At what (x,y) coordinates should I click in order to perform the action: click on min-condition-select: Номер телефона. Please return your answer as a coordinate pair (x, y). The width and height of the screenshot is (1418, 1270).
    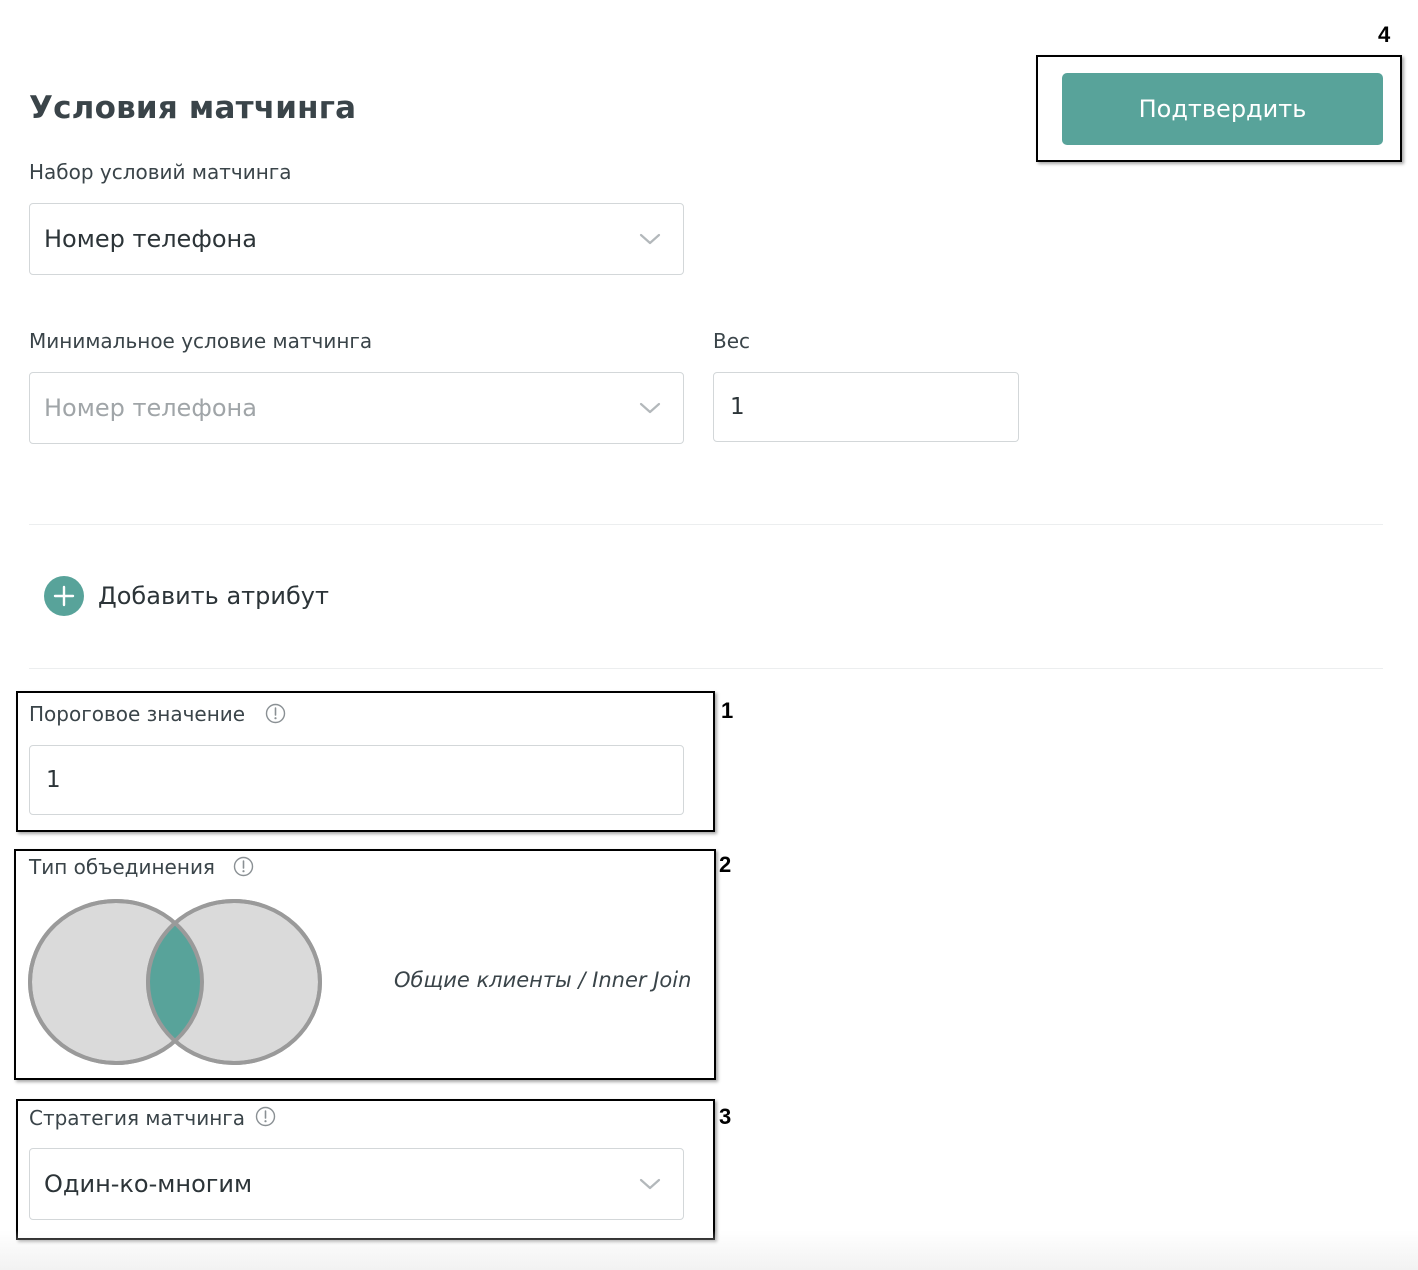
    Looking at the image, I should click on (356, 408).